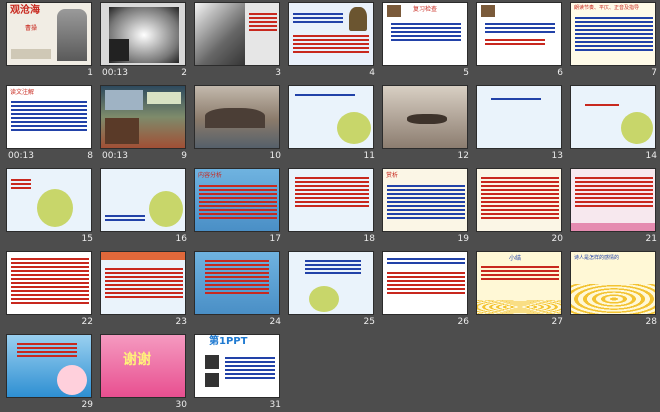 Image resolution: width=660 pixels, height=412 pixels. I want to click on slide-thumbnail-21: 21, so click(615, 207).